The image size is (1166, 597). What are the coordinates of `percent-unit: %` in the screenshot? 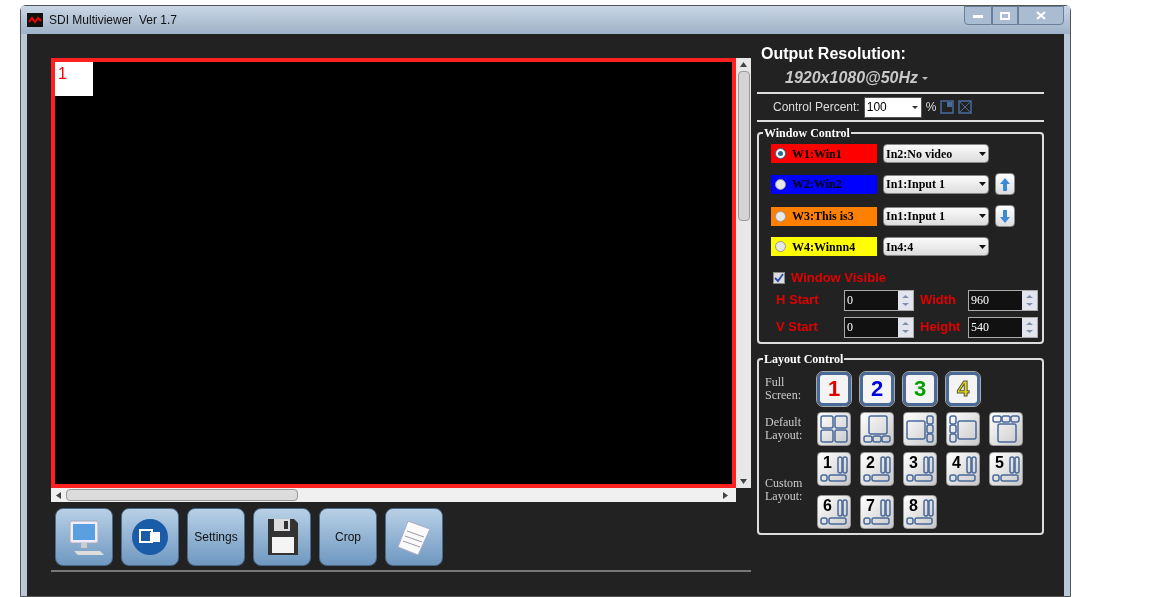 It's located at (931, 107).